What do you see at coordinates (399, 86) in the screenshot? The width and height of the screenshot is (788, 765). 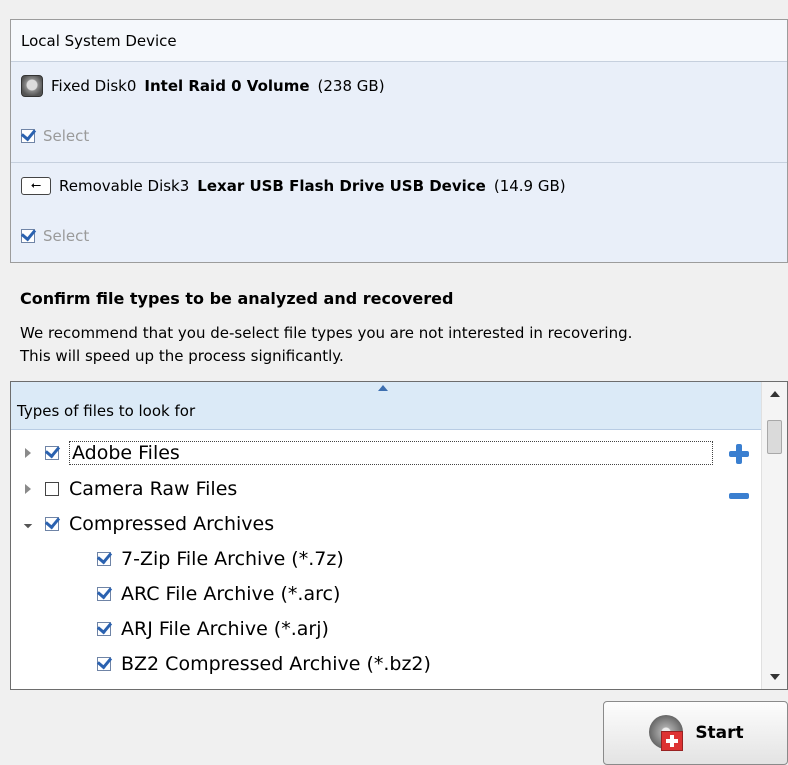 I see `device-row-fixed-disk0: Fixed Disk0 Intel Raid 0 Volume (238 GB)` at bounding box center [399, 86].